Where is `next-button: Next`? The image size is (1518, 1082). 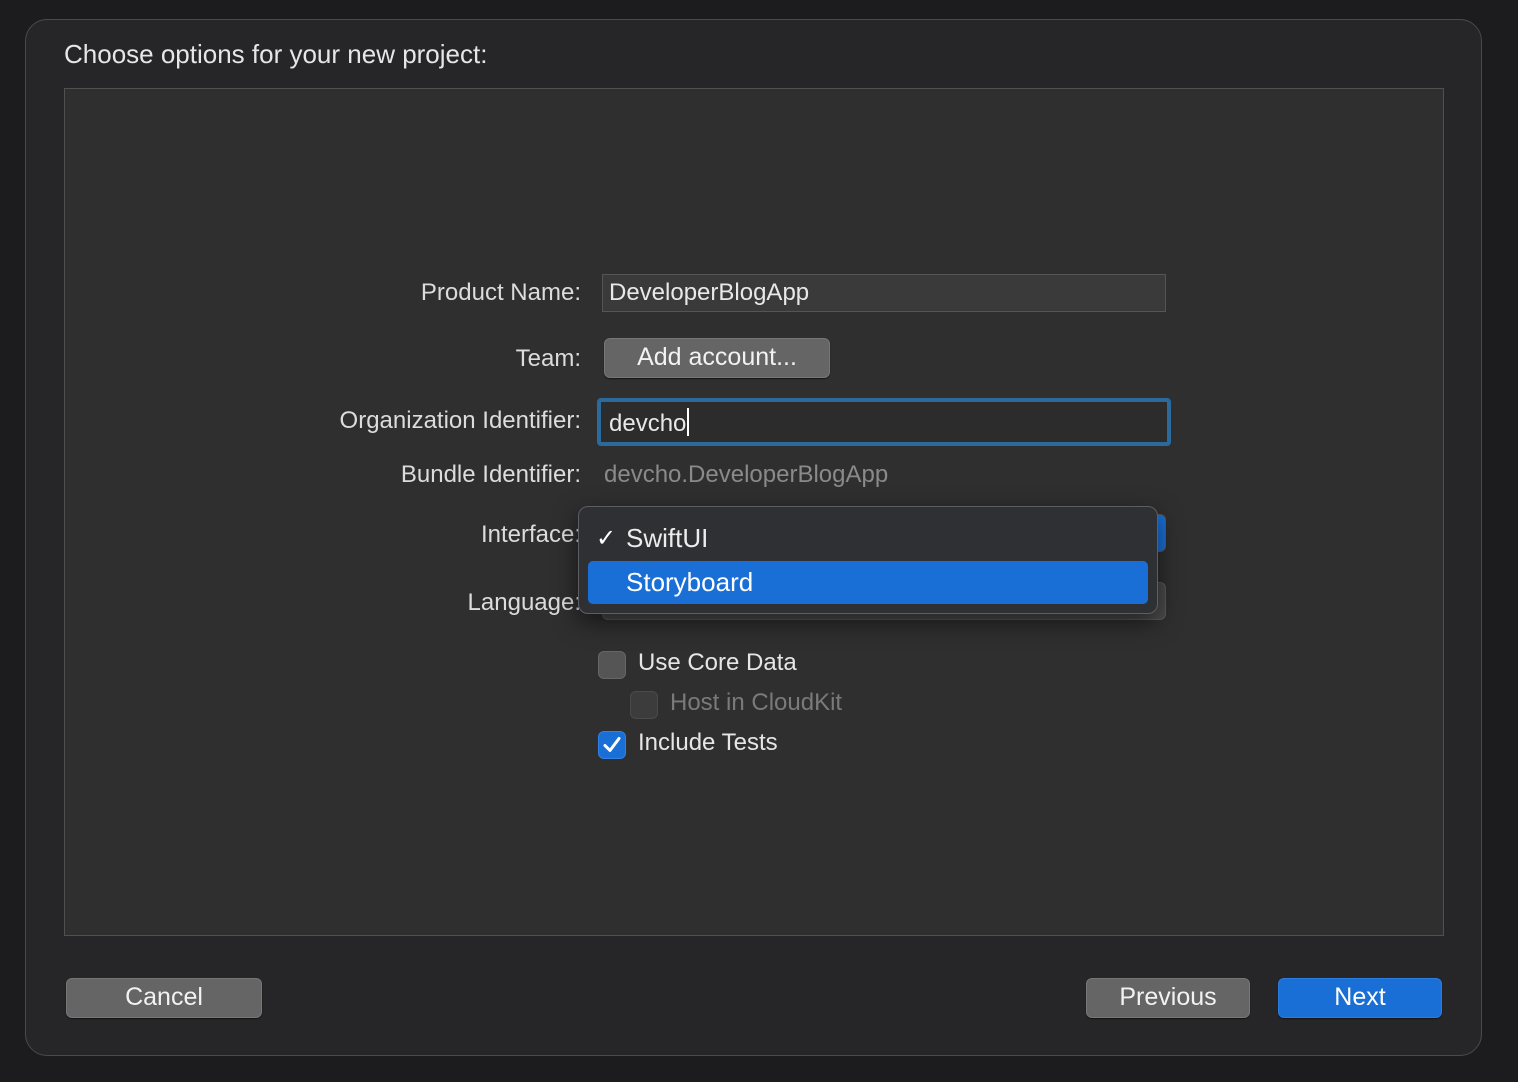 next-button: Next is located at coordinates (1360, 998).